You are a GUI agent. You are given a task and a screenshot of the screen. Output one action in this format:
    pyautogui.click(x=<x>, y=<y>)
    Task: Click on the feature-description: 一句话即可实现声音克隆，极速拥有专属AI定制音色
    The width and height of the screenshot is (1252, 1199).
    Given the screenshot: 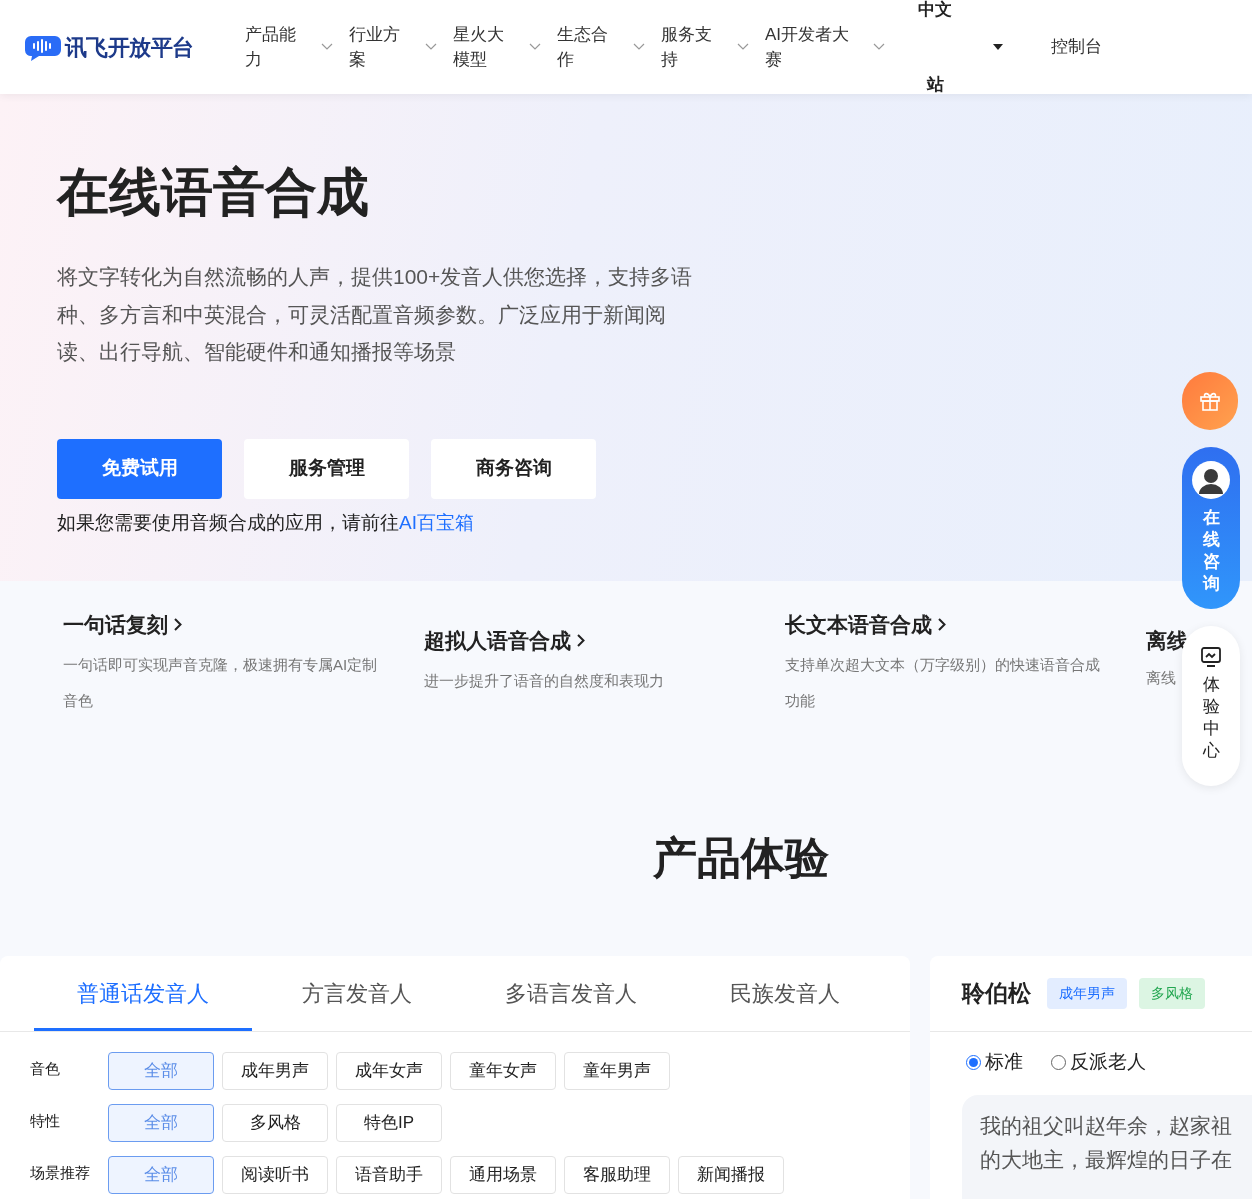 What is the action you would take?
    pyautogui.click(x=221, y=682)
    